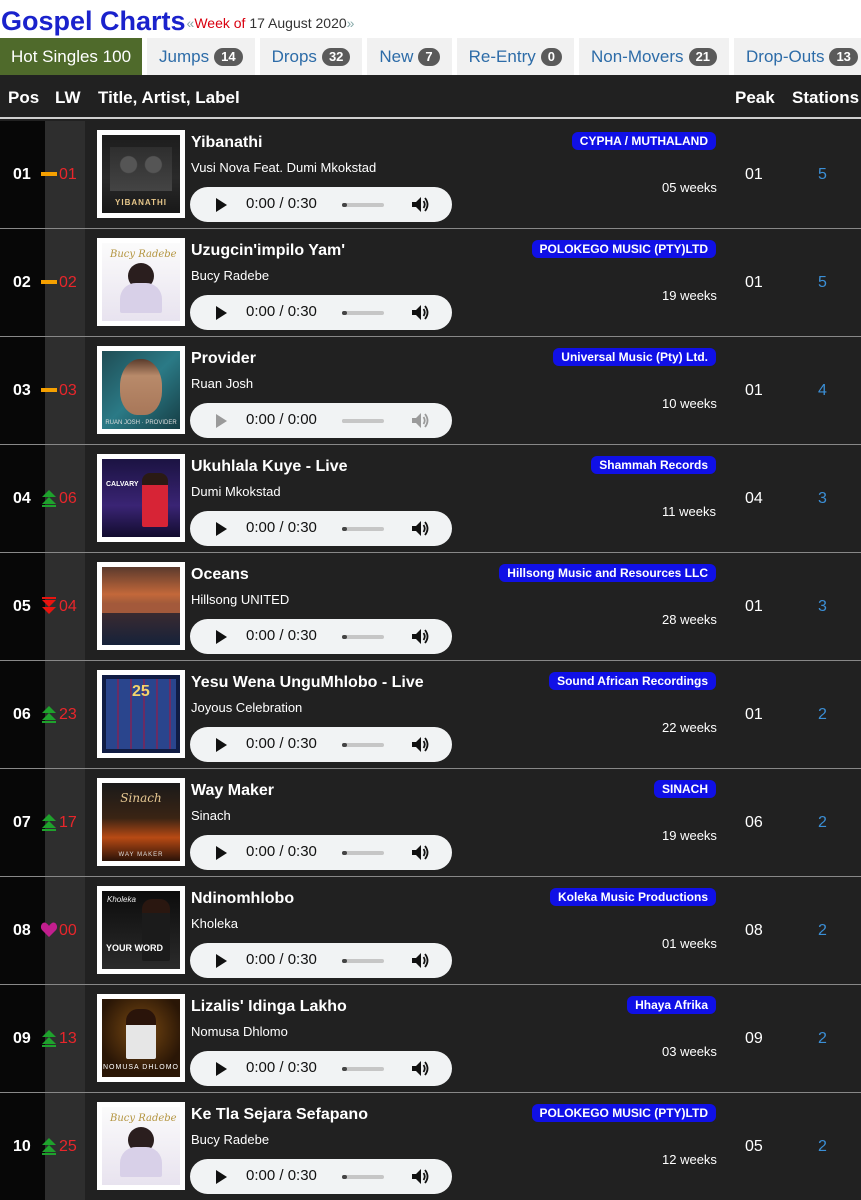 This screenshot has height=1200, width=861. Describe the element at coordinates (634, 357) in the screenshot. I see `record-label-badge: Universal Music (Pty) Ltd.` at that location.